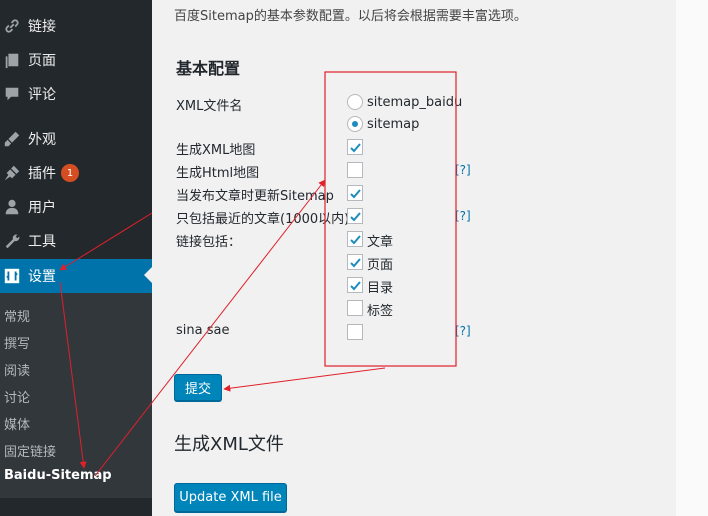  I want to click on sidebar-item-pages: 页面, so click(76, 60).